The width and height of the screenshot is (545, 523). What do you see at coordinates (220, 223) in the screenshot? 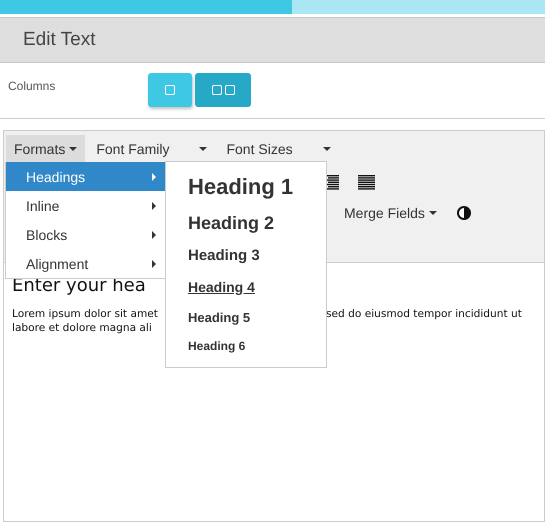
I see `heading-option: Heading 2` at bounding box center [220, 223].